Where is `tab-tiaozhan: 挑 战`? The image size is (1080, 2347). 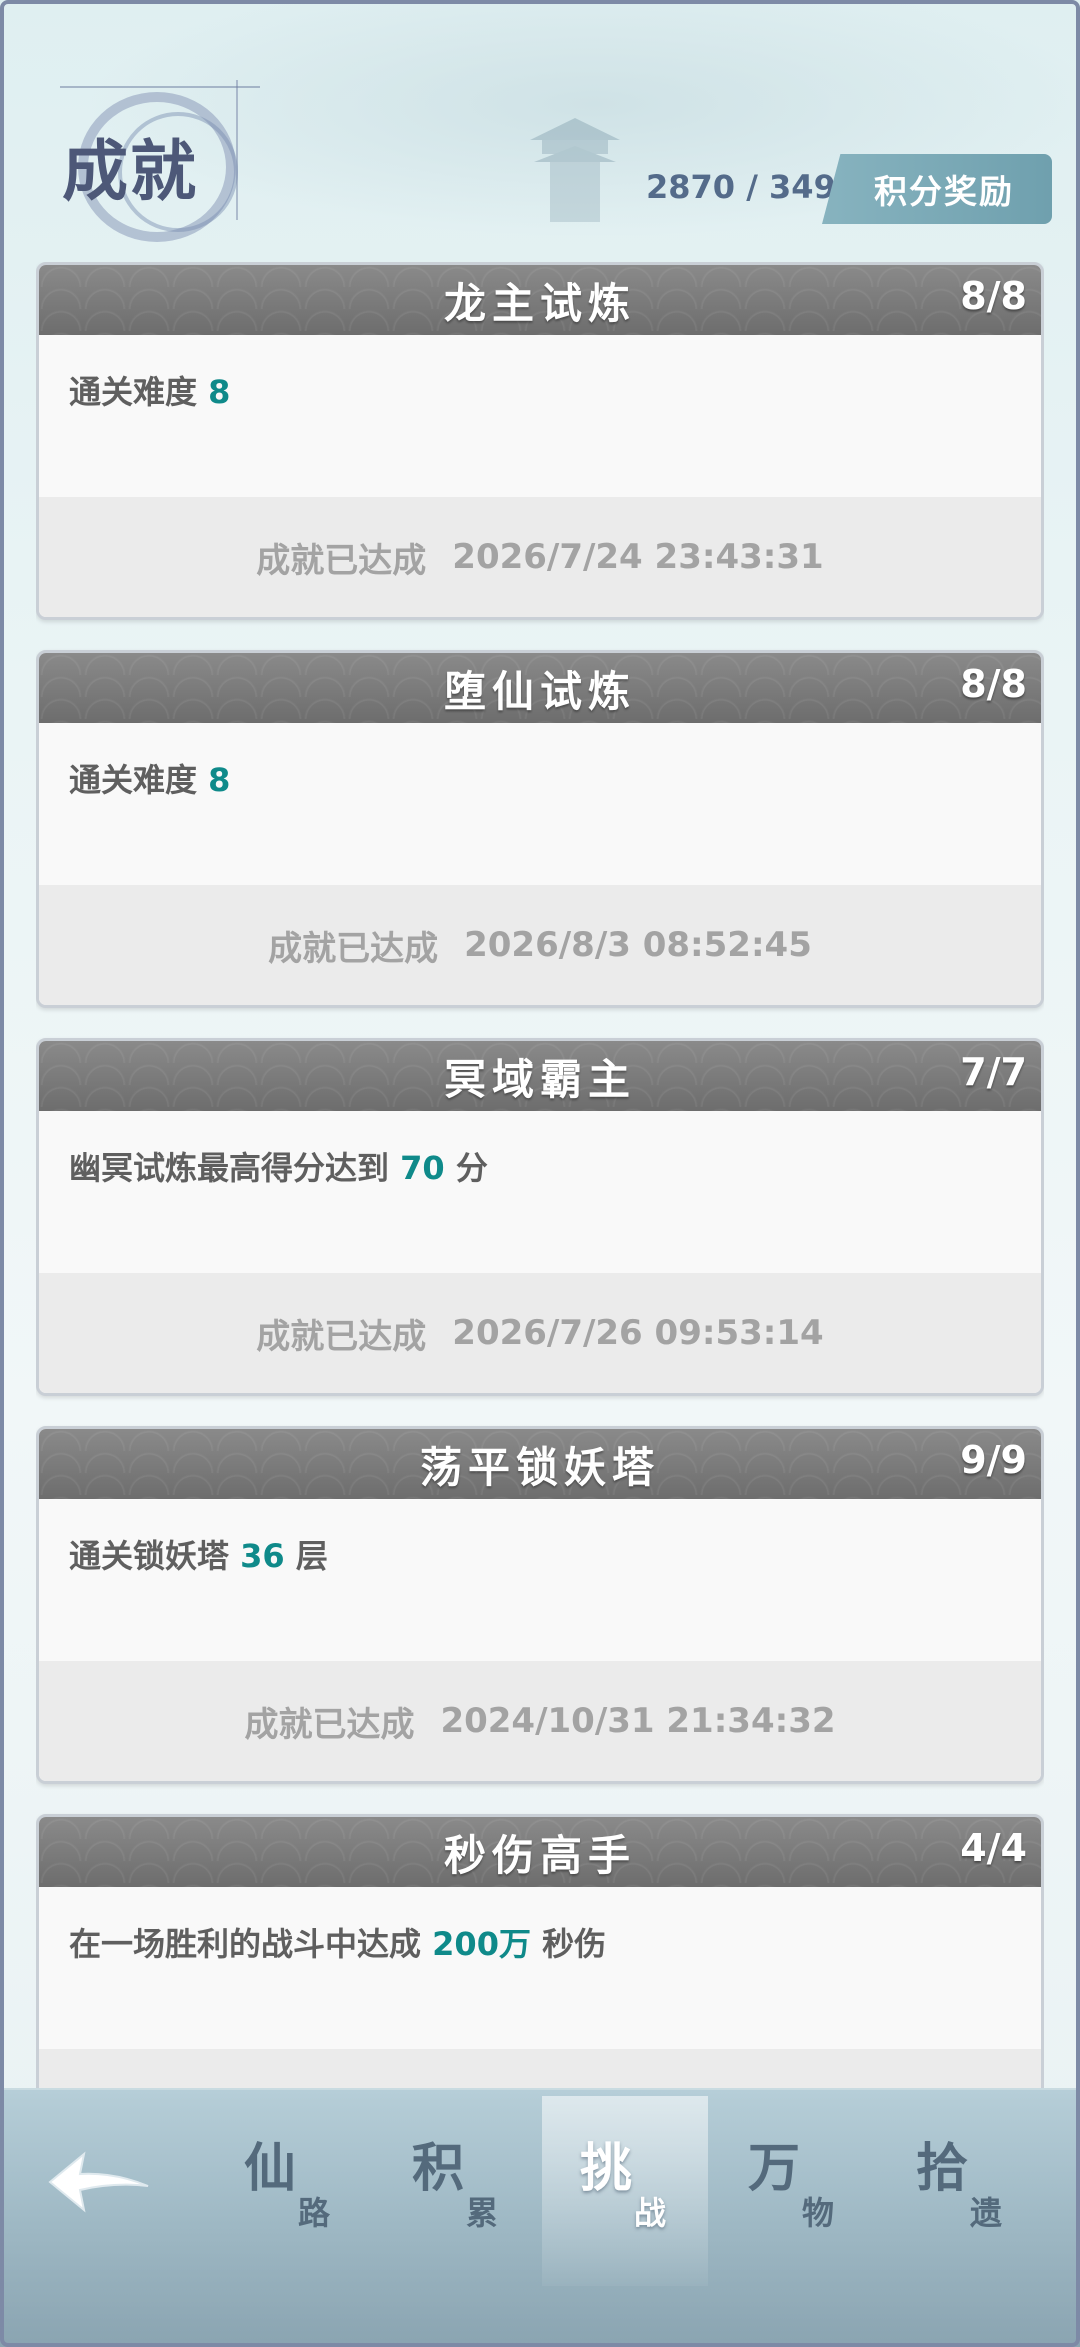
tab-tiaozhan: 挑 战 is located at coordinates (625, 2191).